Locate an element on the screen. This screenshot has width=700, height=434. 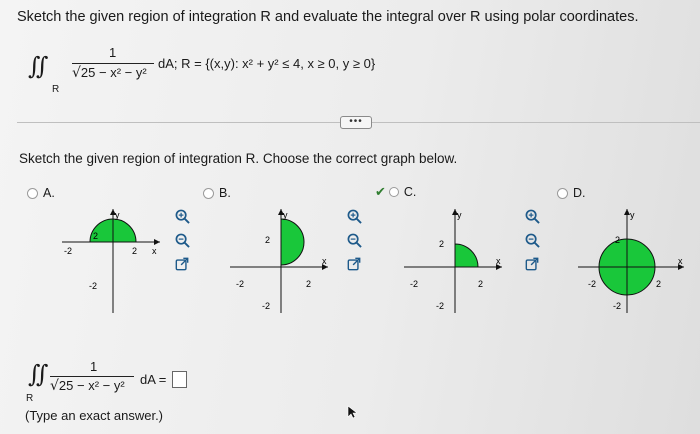
option-c: ✔ C. is located at coordinates (395, 192).